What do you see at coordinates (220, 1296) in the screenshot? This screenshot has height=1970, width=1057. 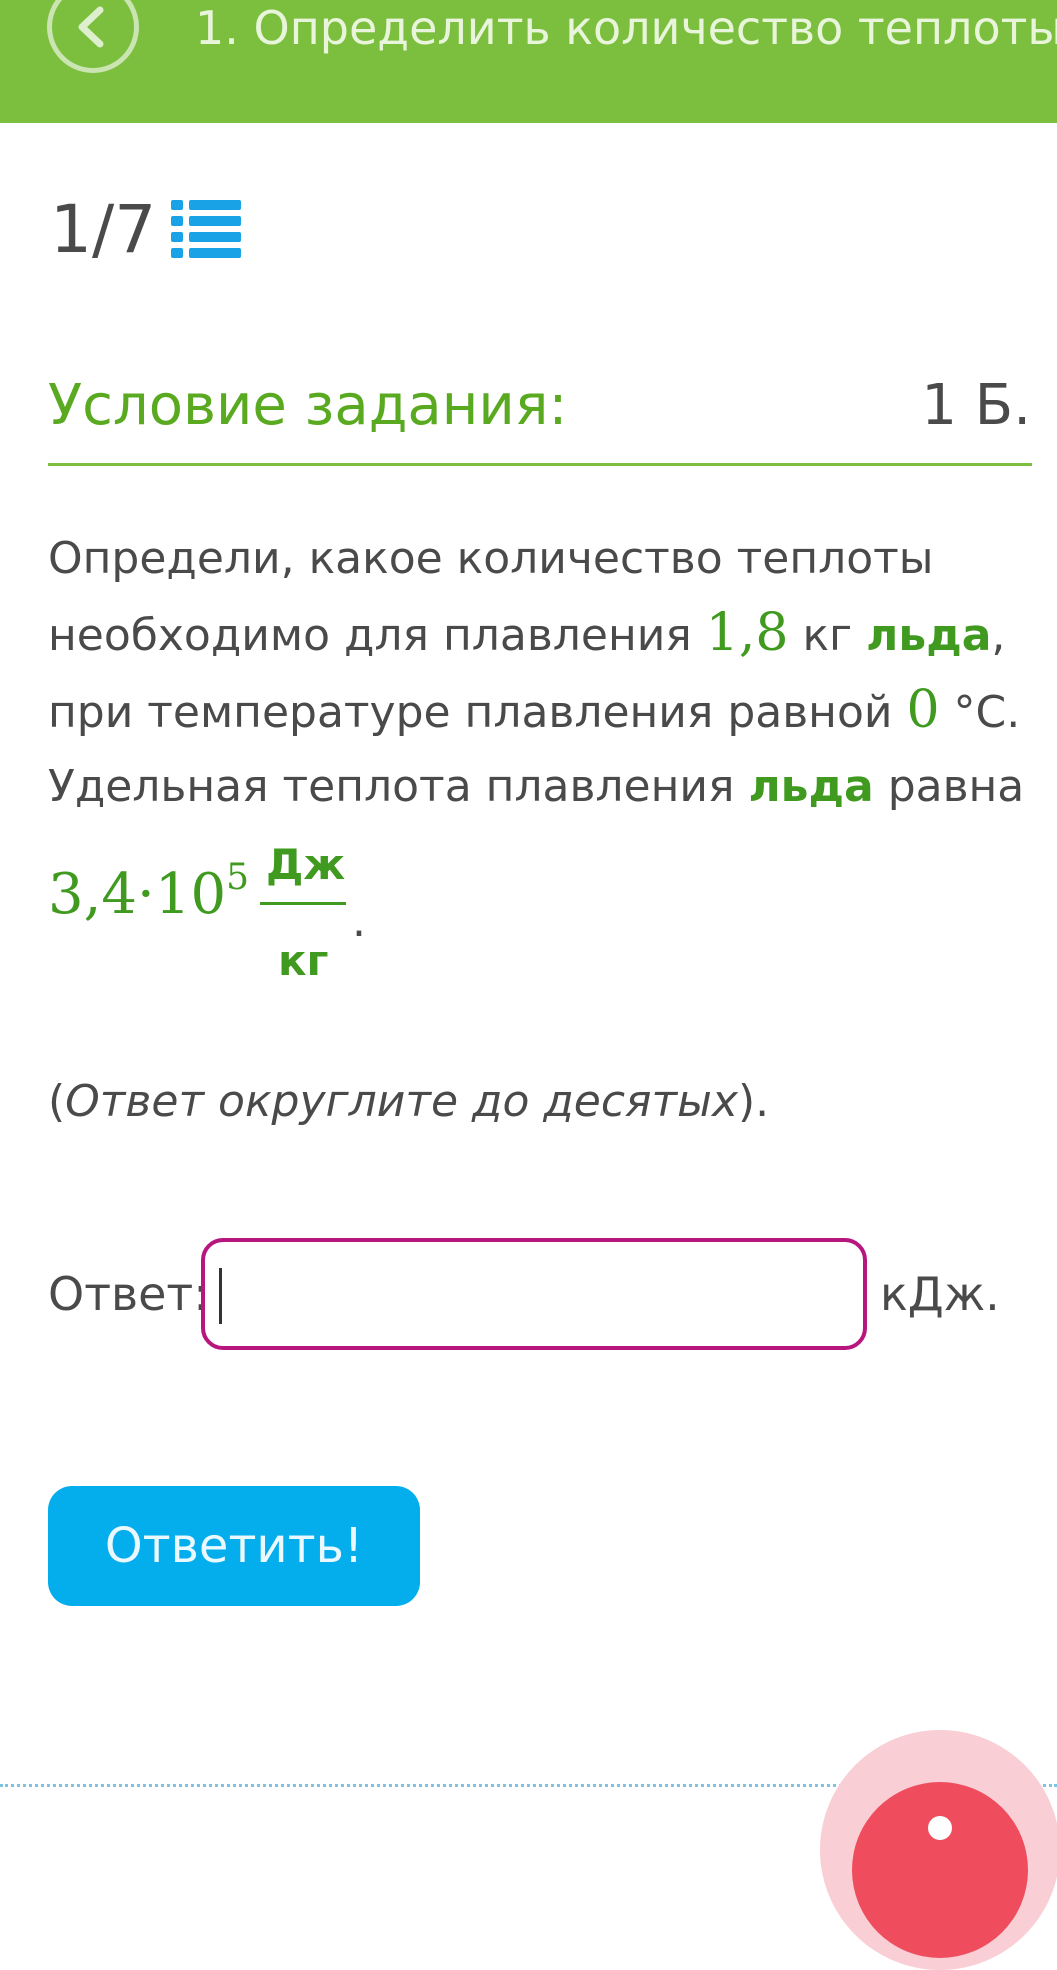 I see `text-cursor` at bounding box center [220, 1296].